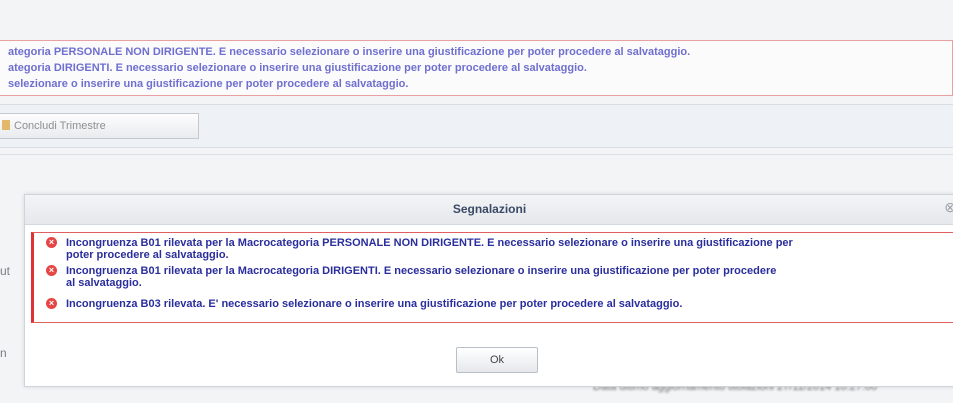 This screenshot has width=953, height=403. Describe the element at coordinates (497, 360) in the screenshot. I see `ok-button: Ok` at that location.